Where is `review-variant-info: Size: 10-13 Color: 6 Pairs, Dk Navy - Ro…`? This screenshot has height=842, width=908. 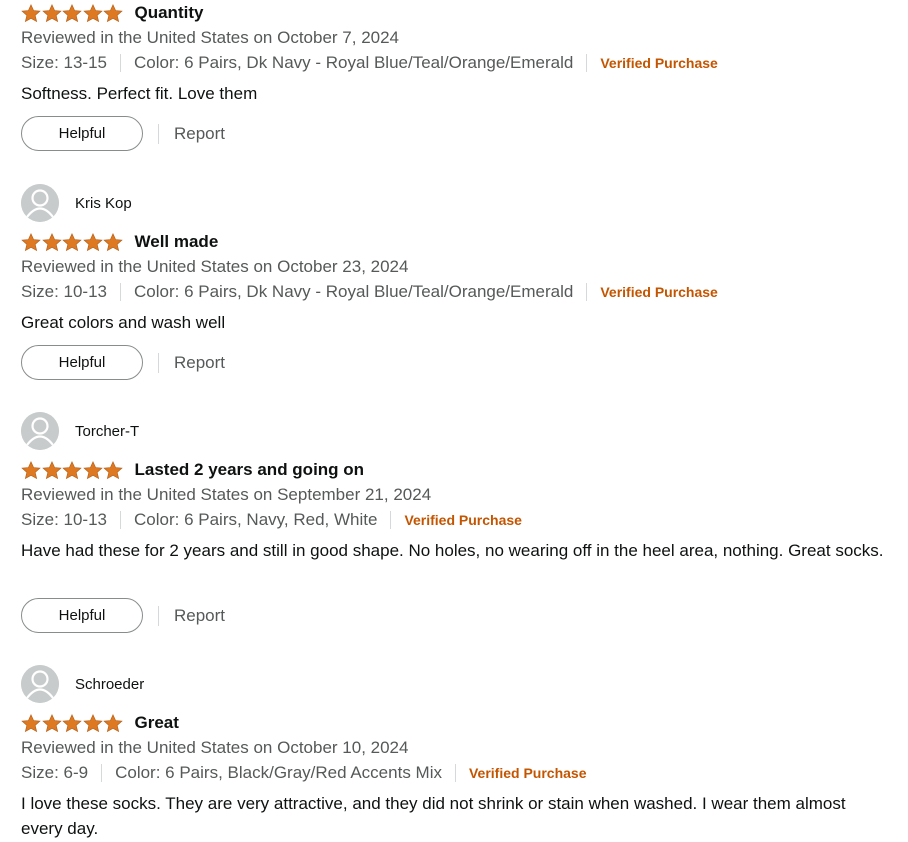
review-variant-info: Size: 10-13 Color: 6 Pairs, Dk Navy - Ro… is located at coordinates (369, 292).